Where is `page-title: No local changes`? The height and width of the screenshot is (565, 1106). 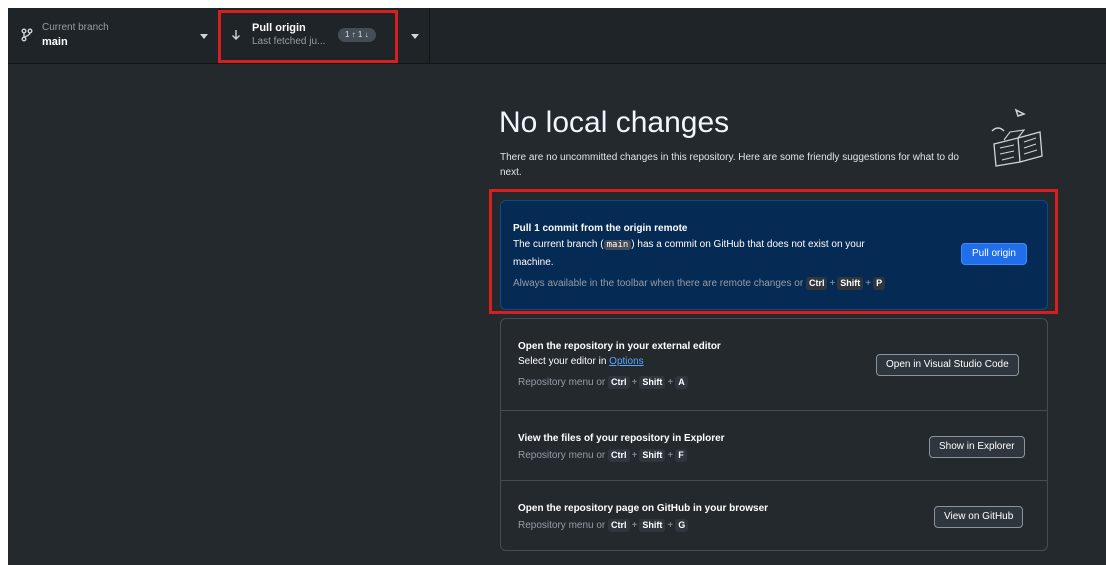 page-title: No local changes is located at coordinates (614, 122).